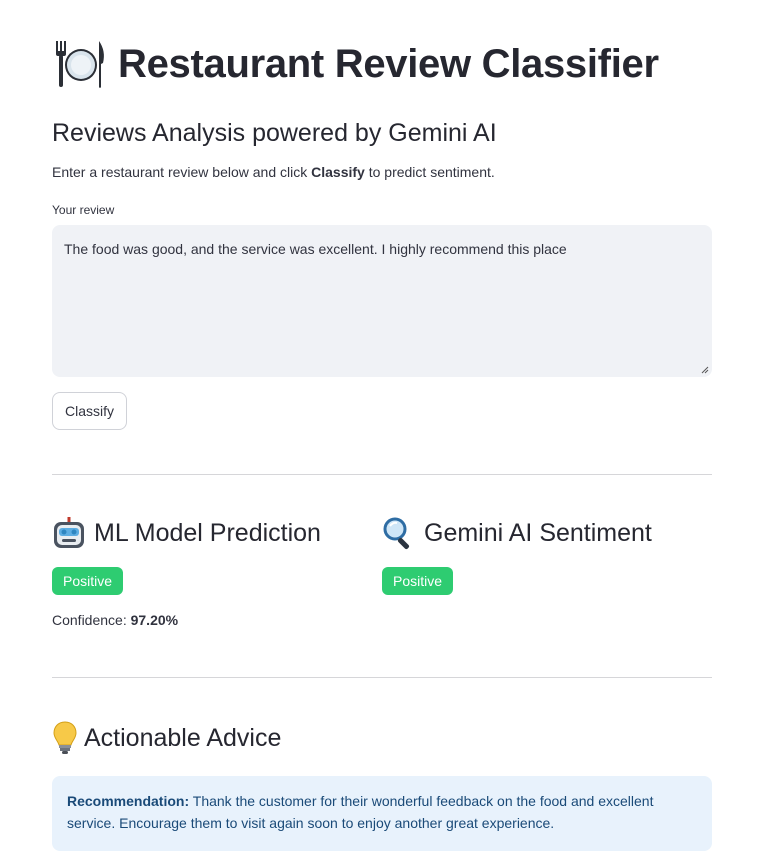 This screenshot has width=768, height=851. Describe the element at coordinates (217, 620) in the screenshot. I see `confidence-text: Confidence: 97.20%` at that location.